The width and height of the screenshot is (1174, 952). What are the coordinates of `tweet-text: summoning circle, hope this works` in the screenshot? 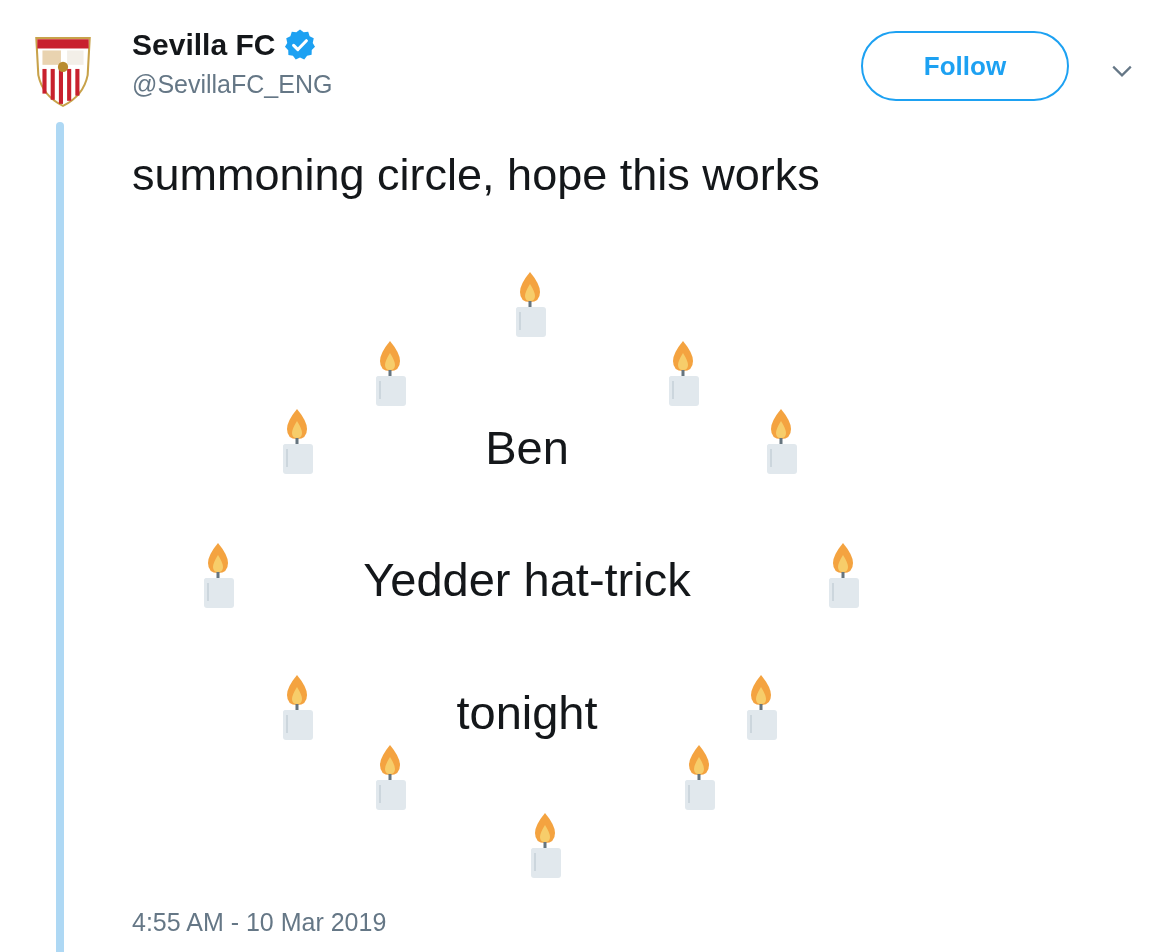 It's located at (476, 175).